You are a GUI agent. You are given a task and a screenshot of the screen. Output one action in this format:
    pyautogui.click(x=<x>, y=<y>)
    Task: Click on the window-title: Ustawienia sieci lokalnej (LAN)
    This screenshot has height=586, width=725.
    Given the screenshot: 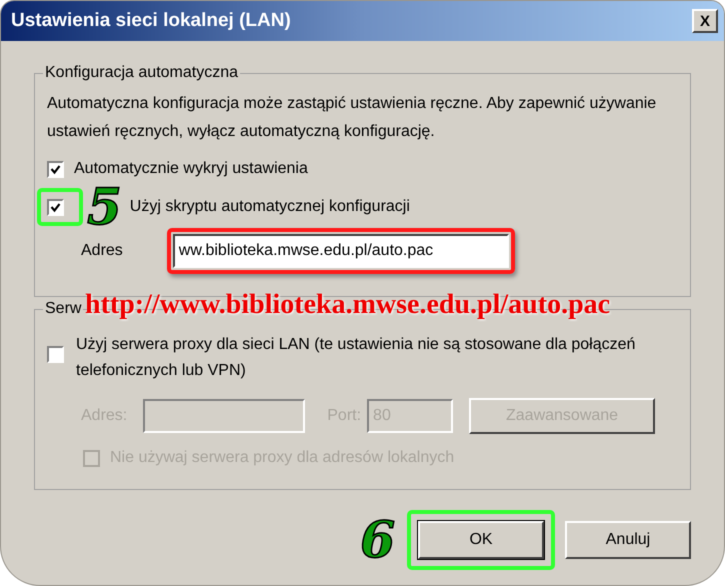 What is the action you would take?
    pyautogui.click(x=151, y=20)
    